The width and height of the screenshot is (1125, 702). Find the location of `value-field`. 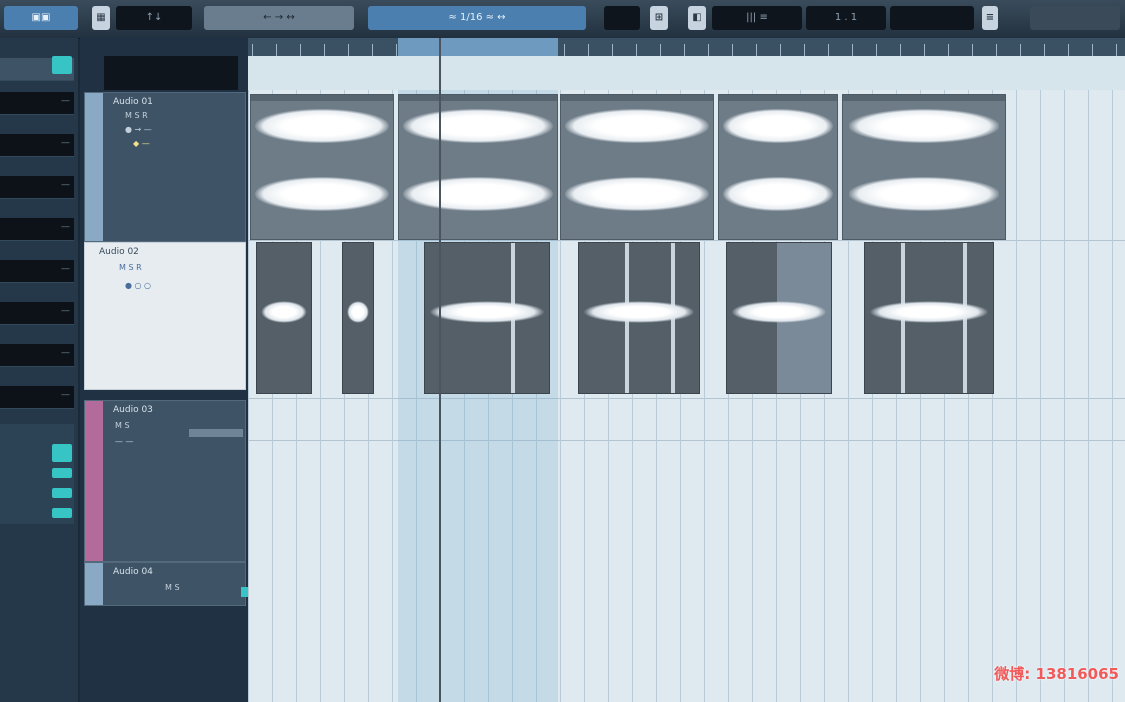

value-field is located at coordinates (622, 18).